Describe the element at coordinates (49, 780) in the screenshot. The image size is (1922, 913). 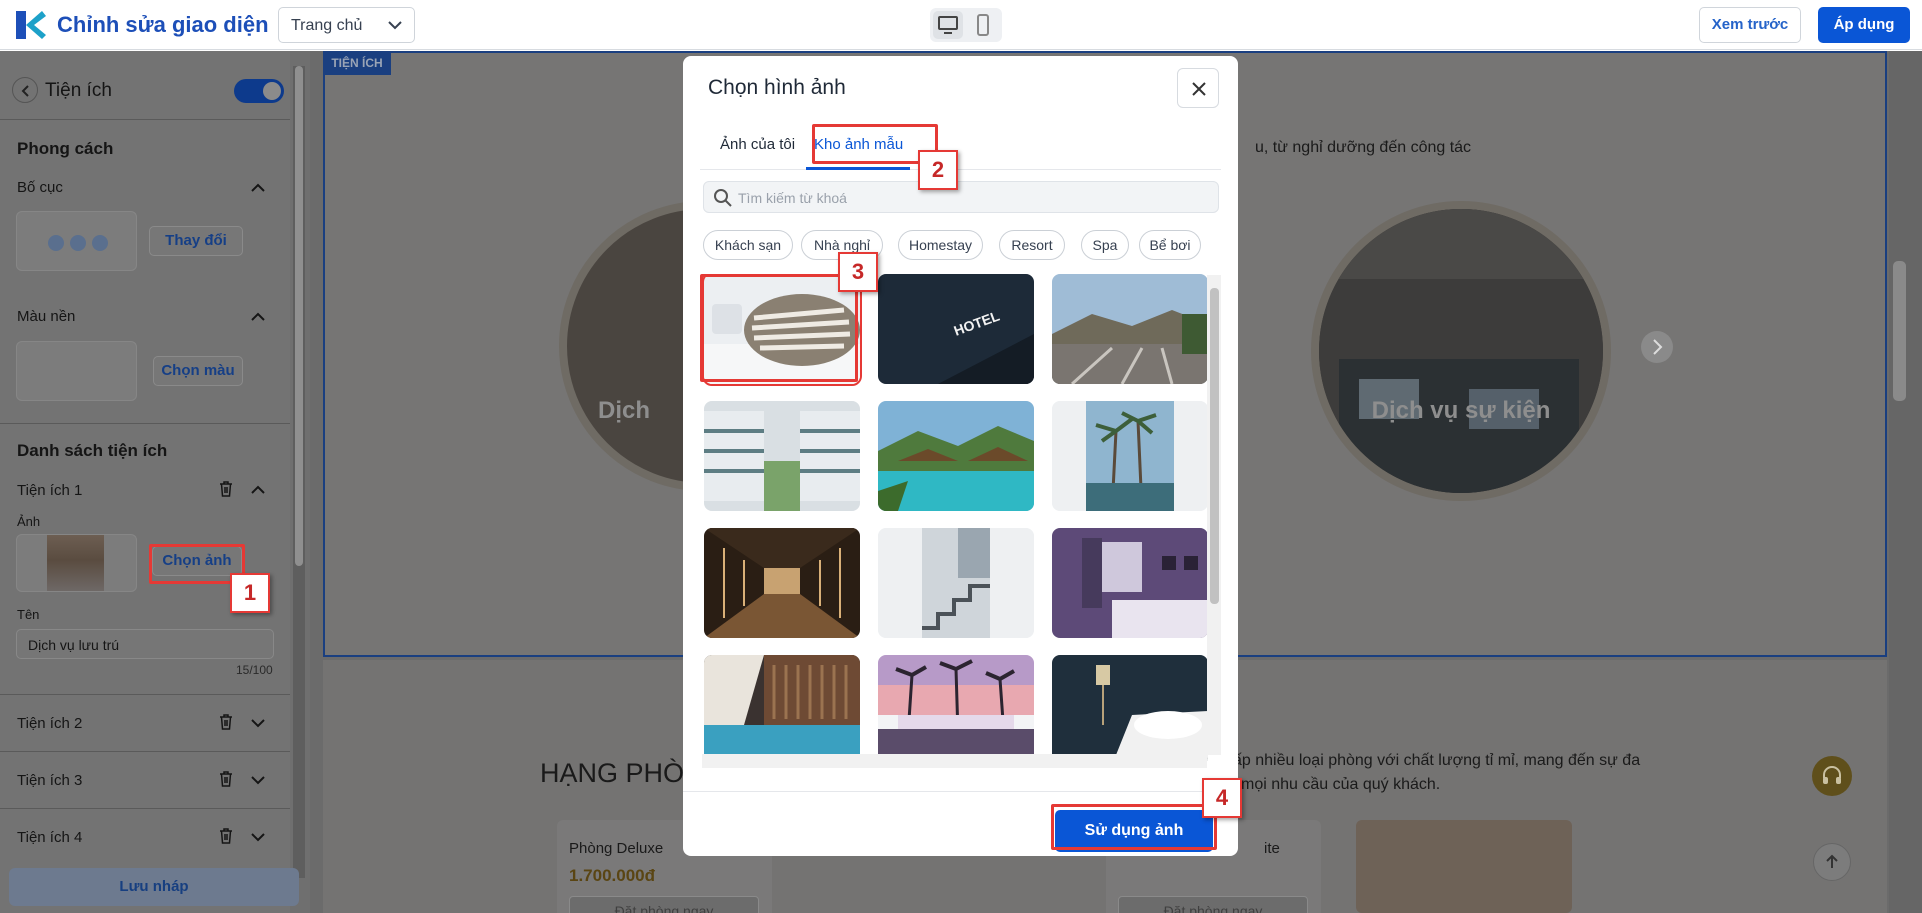
I see `amenity-3-title: Tiện ích 3` at that location.